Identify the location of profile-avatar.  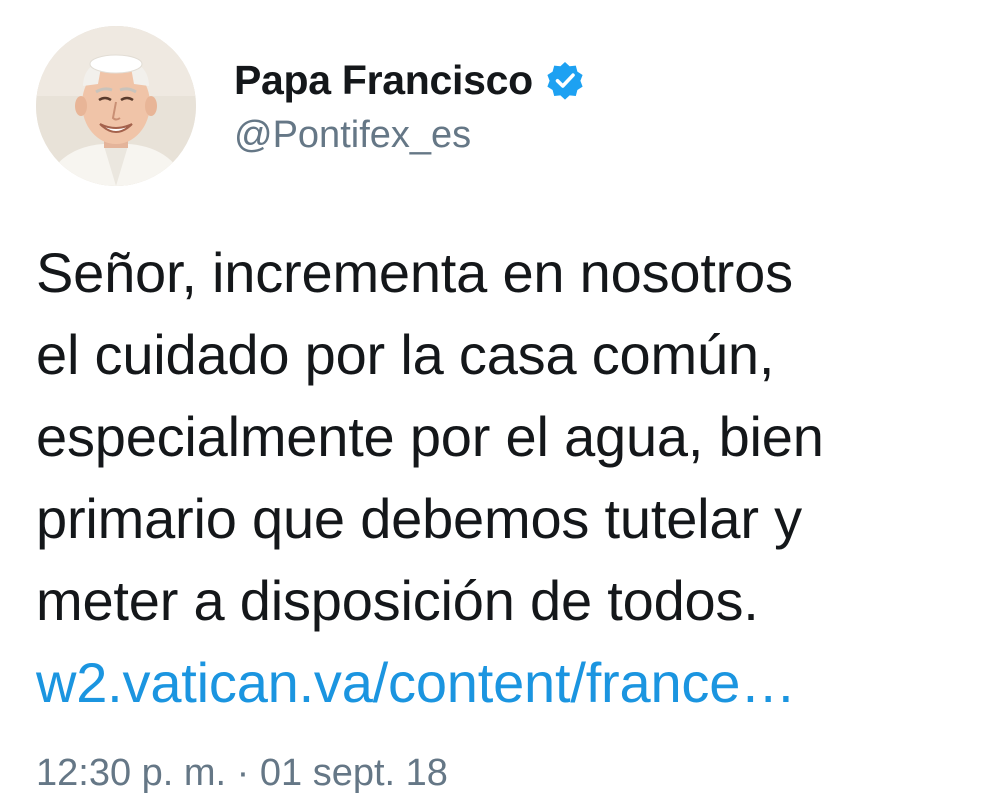
(116, 106).